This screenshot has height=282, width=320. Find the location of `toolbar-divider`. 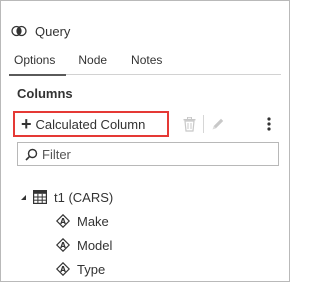

toolbar-divider is located at coordinates (203, 124).